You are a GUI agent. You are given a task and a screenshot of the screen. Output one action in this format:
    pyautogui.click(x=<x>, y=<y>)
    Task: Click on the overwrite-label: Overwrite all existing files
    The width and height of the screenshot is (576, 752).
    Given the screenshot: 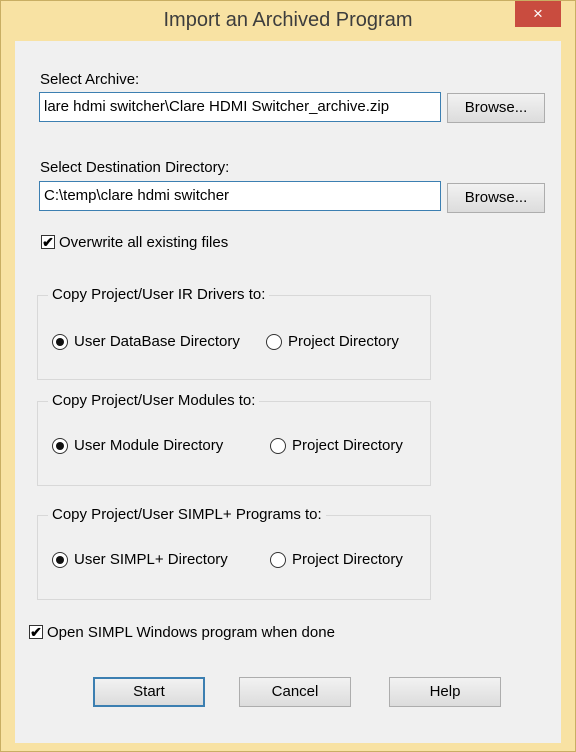 What is the action you would take?
    pyautogui.click(x=143, y=242)
    